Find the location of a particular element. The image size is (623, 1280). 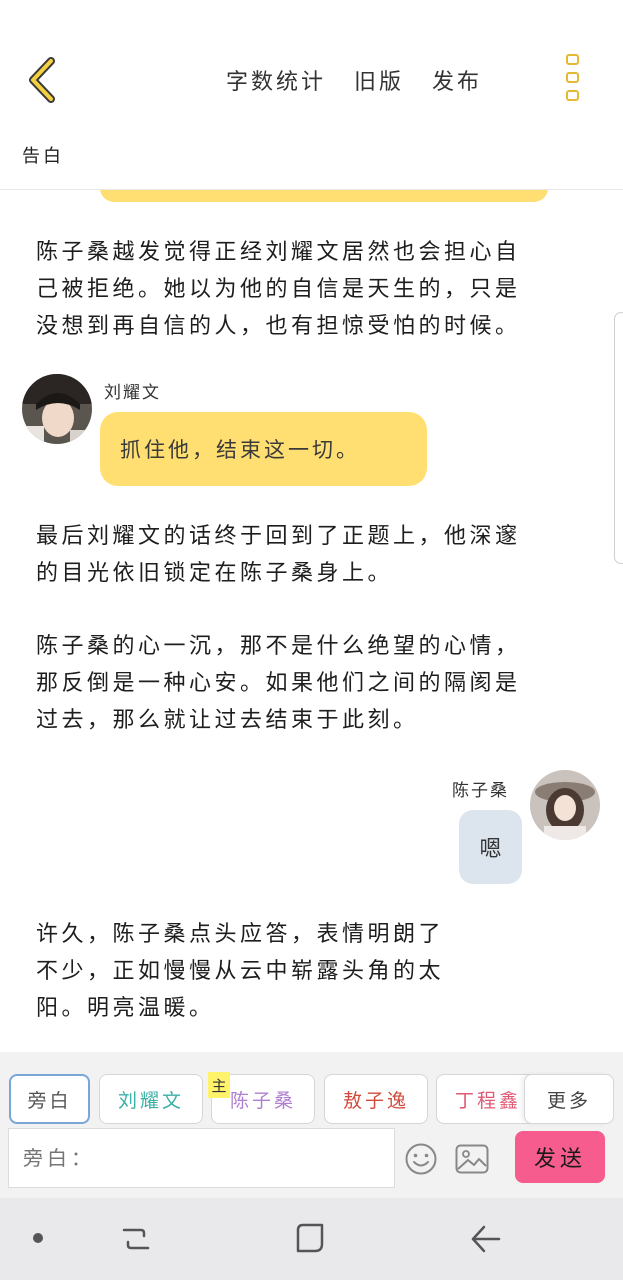

text-line: 过去，那么就让过去结束于此刻。 is located at coordinates (227, 720).